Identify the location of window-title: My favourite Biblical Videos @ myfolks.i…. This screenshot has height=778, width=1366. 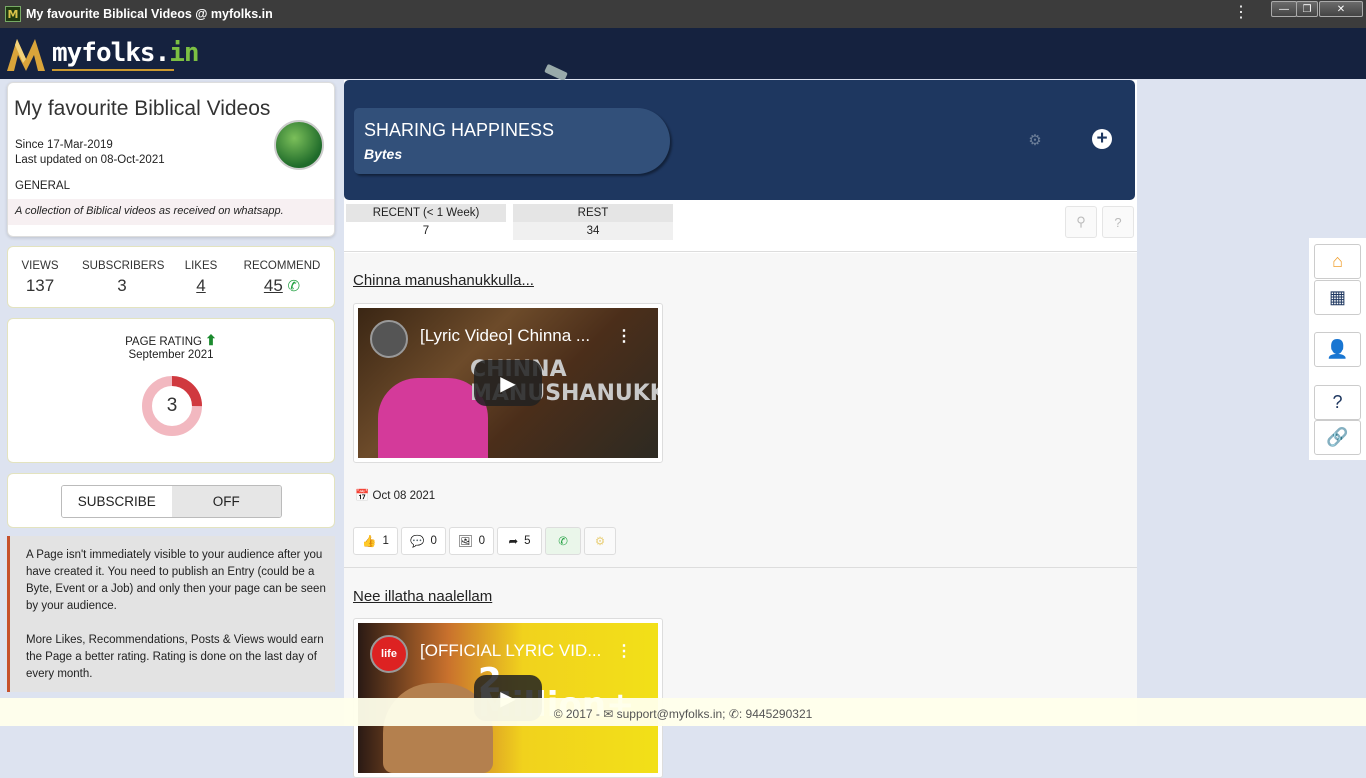
(149, 14).